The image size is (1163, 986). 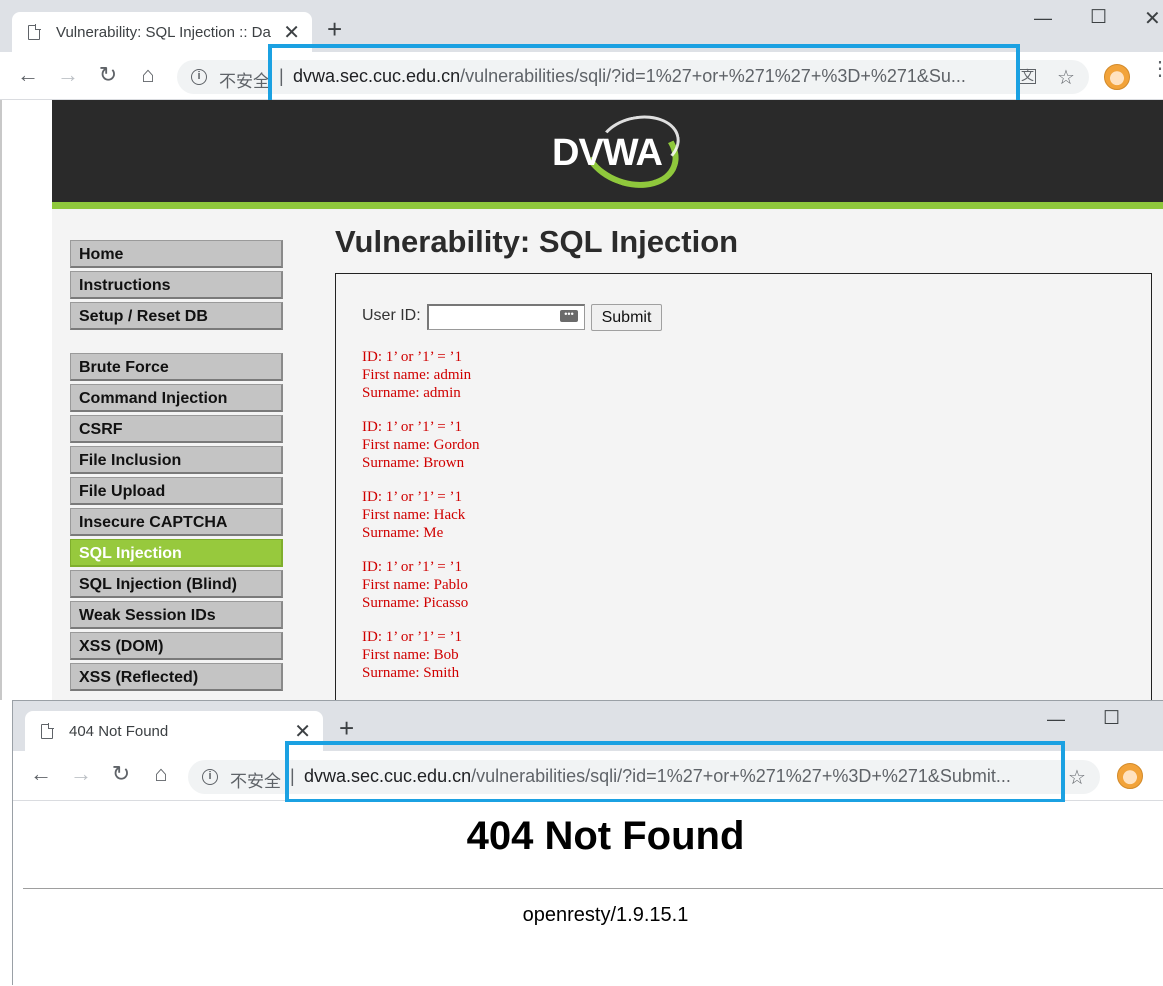 I want to click on dvwa-logo: DVWA, so click(x=618, y=150).